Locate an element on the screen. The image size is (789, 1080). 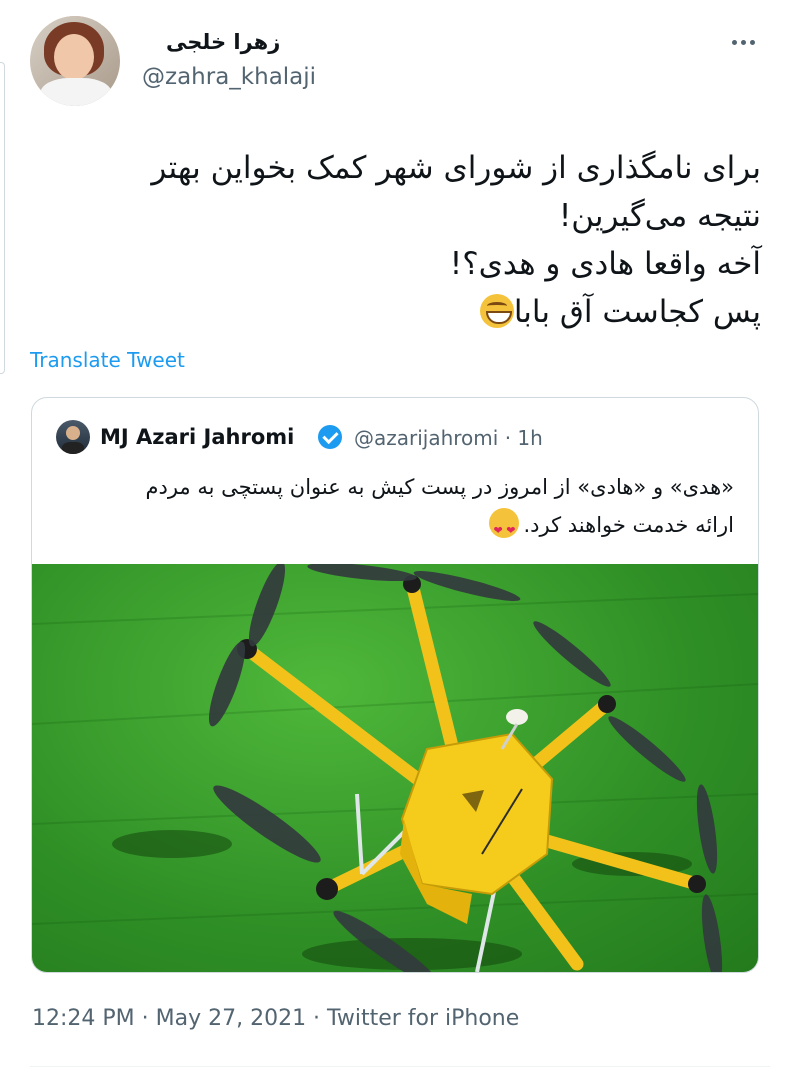
quoted-line: ارائه خدمت خواهند کرد. is located at coordinates (628, 525).